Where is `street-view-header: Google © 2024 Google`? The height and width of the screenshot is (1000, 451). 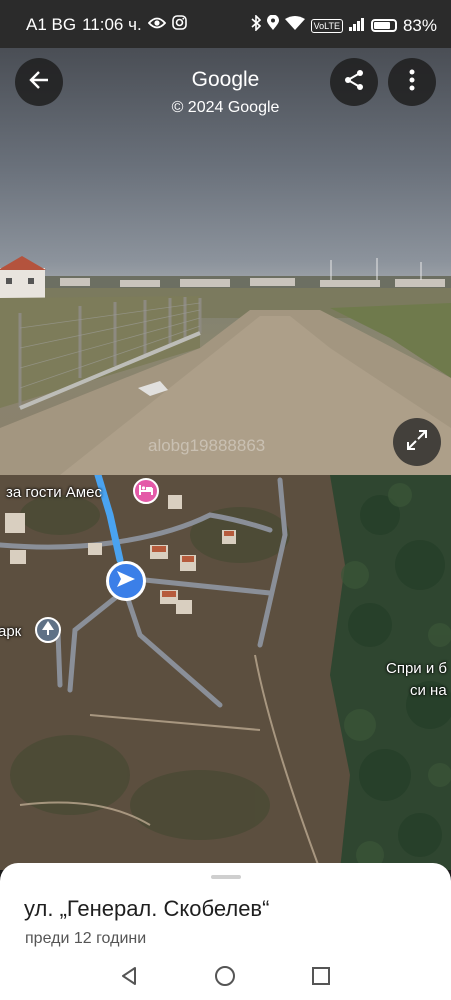 street-view-header: Google © 2024 Google is located at coordinates (225, 83).